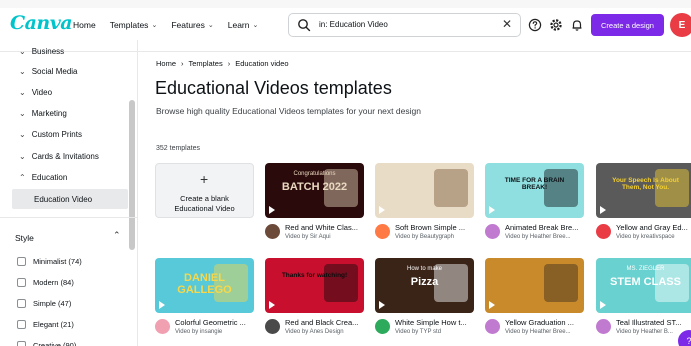 The width and height of the screenshot is (691, 346). What do you see at coordinates (314, 190) in the screenshot?
I see `template-thumbnail: Congratulations BATCH 2022` at bounding box center [314, 190].